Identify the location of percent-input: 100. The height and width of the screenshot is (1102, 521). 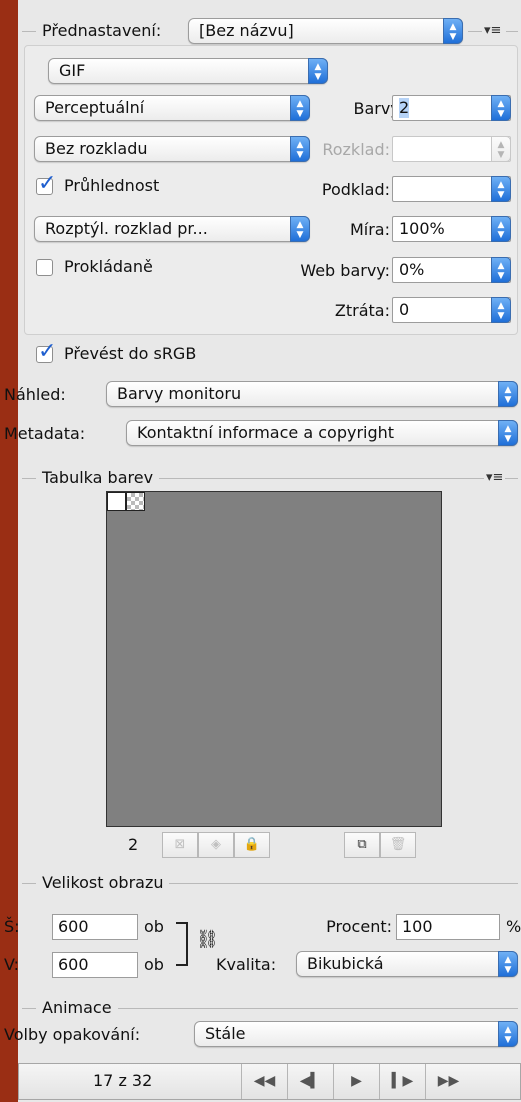
(448, 927).